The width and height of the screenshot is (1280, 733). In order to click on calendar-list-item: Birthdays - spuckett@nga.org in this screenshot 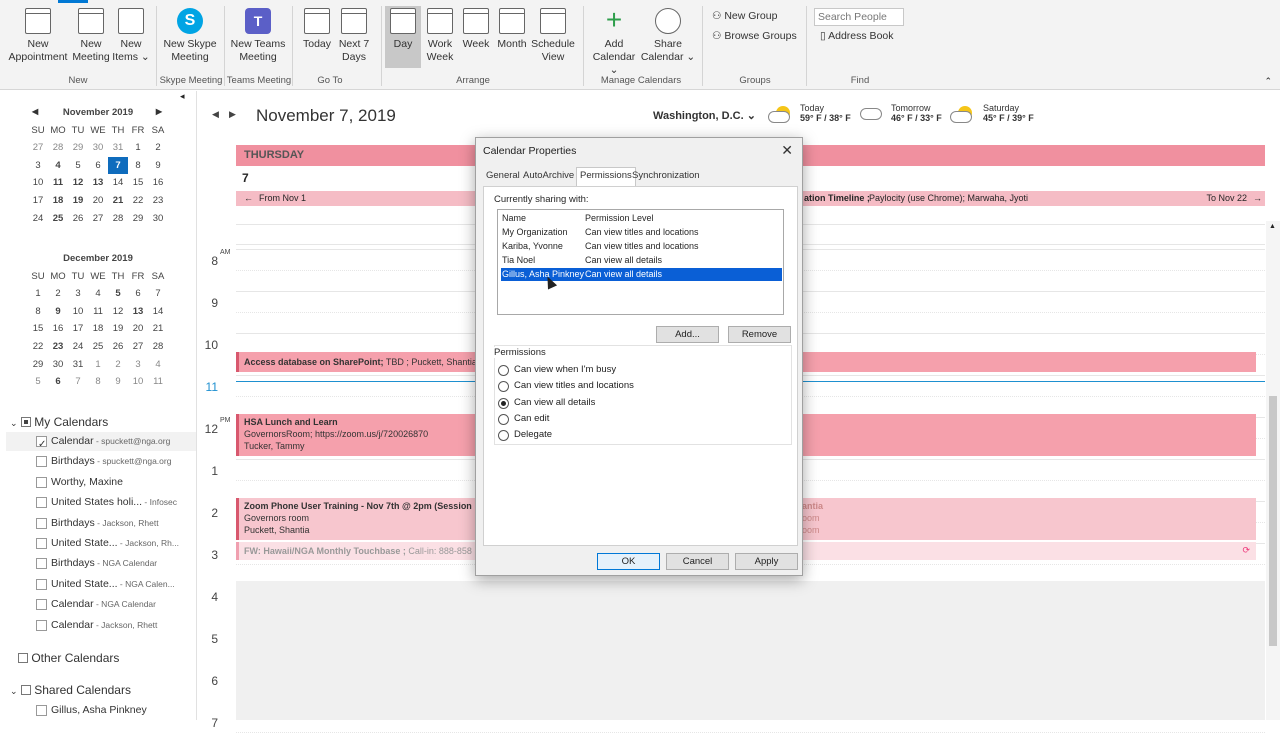, I will do `click(101, 461)`.